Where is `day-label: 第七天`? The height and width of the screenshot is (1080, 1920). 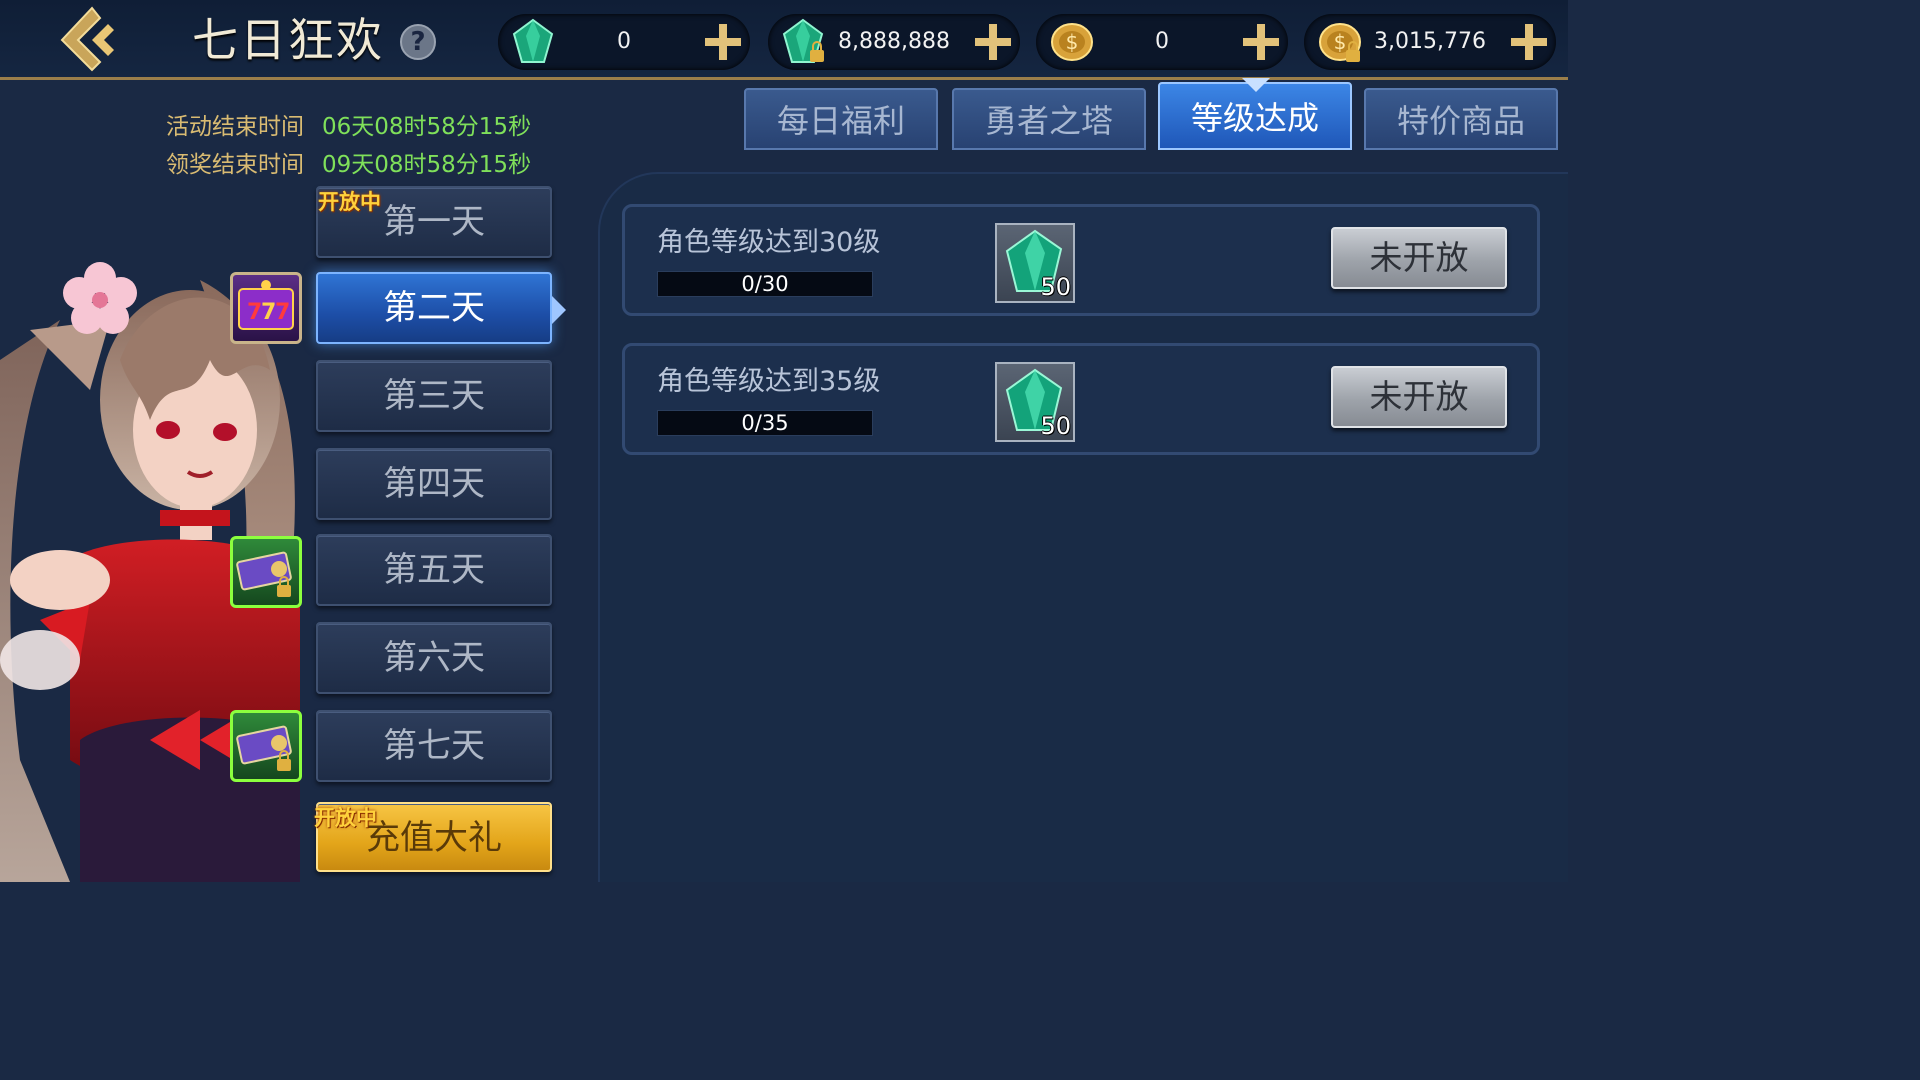 day-label: 第七天 is located at coordinates (434, 746).